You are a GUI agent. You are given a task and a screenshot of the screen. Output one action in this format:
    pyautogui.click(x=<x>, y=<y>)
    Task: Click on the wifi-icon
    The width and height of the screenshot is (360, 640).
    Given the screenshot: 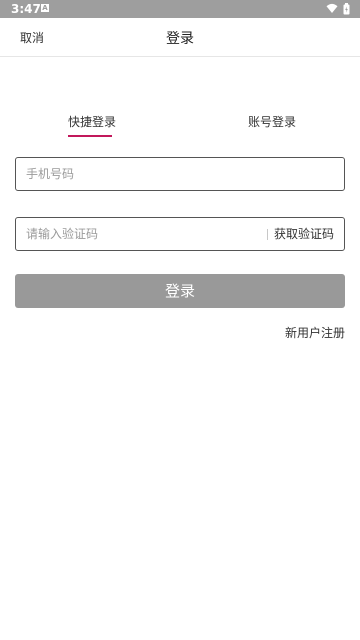 What is the action you would take?
    pyautogui.click(x=332, y=8)
    